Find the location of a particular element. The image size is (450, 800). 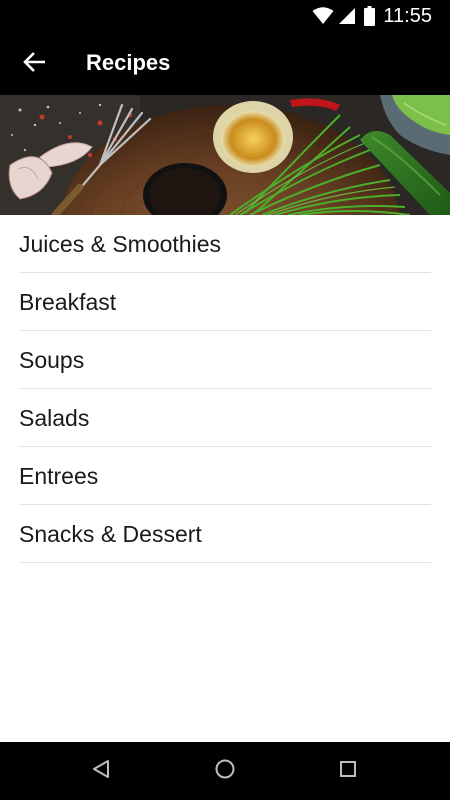

arrow-back-icon is located at coordinates (34, 64).